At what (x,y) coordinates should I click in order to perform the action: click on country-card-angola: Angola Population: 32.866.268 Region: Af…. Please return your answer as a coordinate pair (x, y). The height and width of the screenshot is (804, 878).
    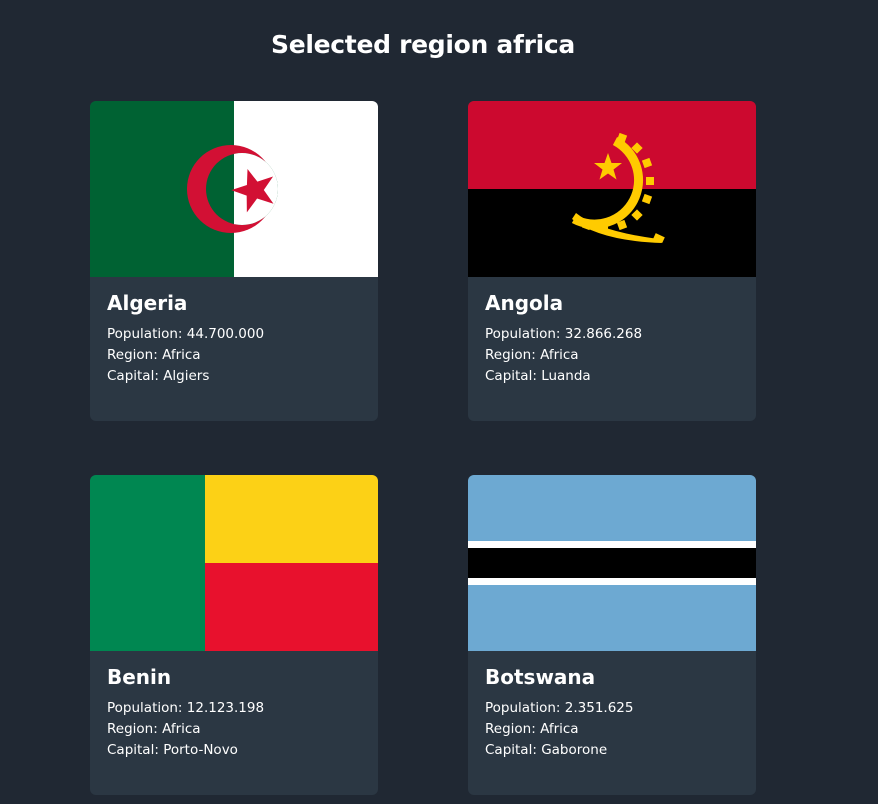
    Looking at the image, I should click on (612, 261).